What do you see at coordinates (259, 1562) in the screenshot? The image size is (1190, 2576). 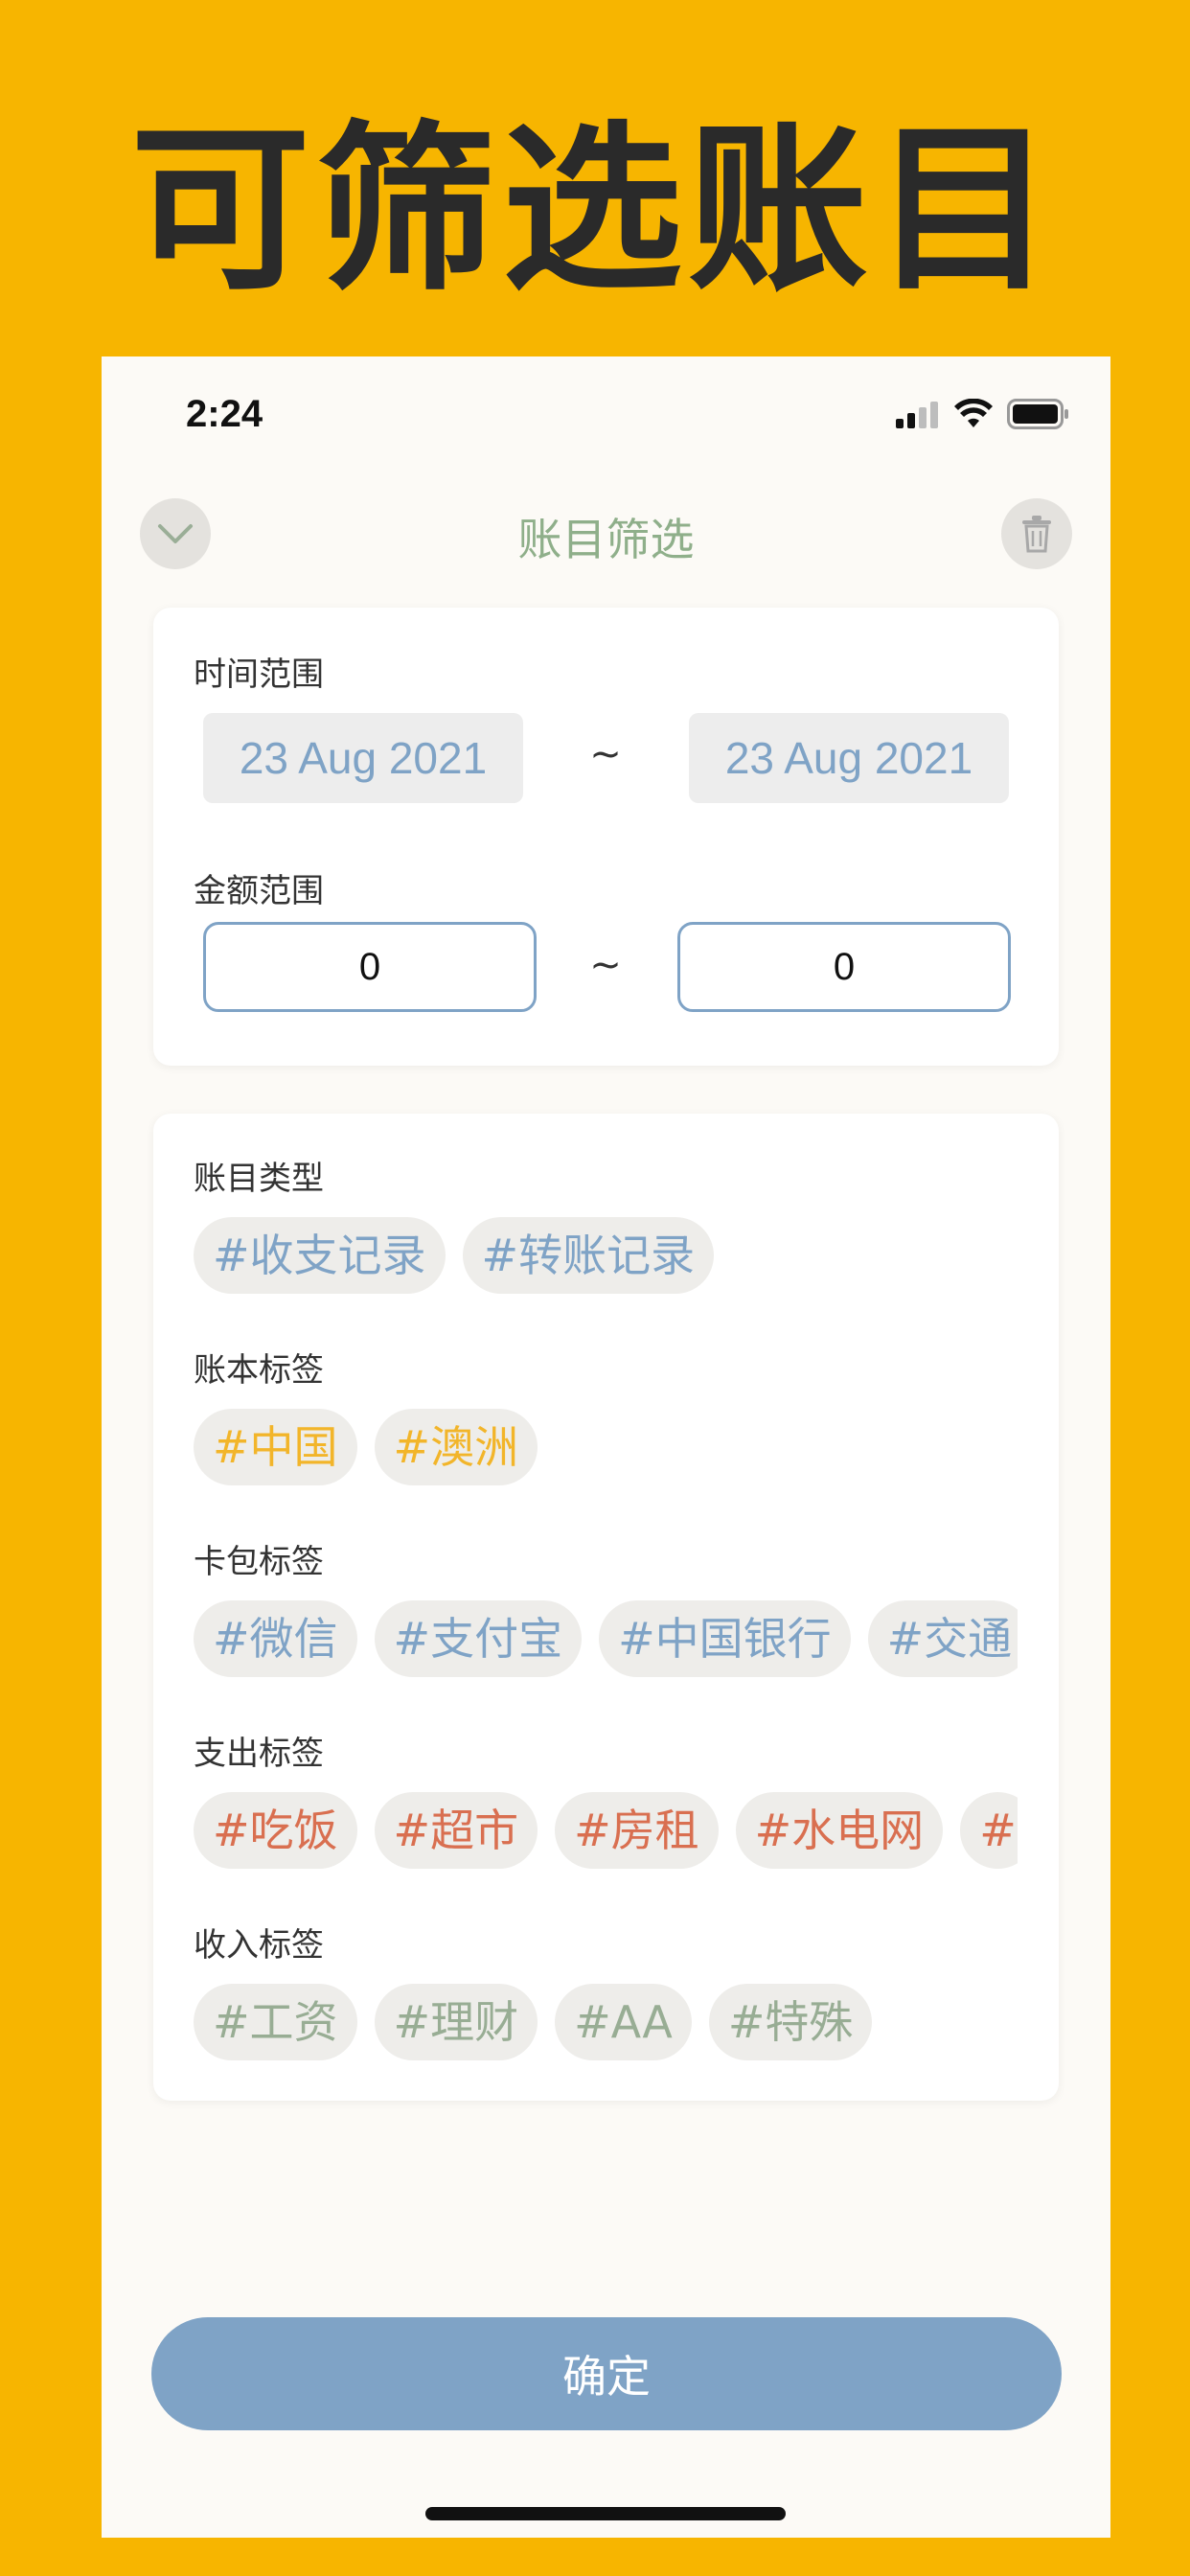 I see `wallet-tags-label: 卡包标签` at bounding box center [259, 1562].